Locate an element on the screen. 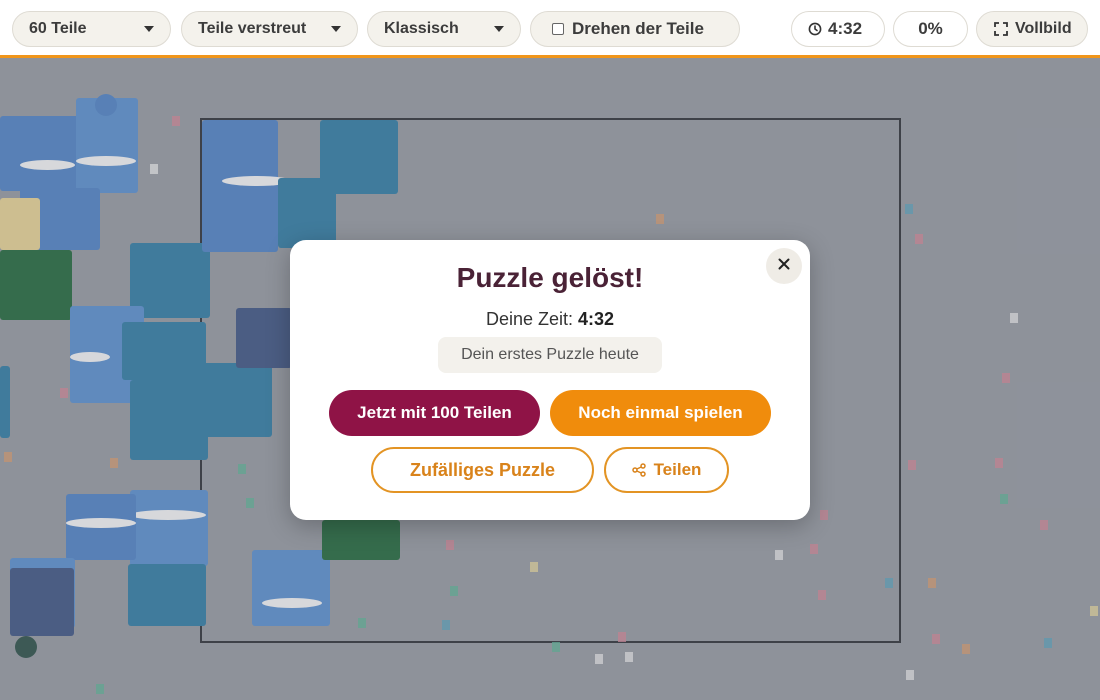 The width and height of the screenshot is (1100, 700). pieces-count-label: 60 Teile is located at coordinates (58, 28).